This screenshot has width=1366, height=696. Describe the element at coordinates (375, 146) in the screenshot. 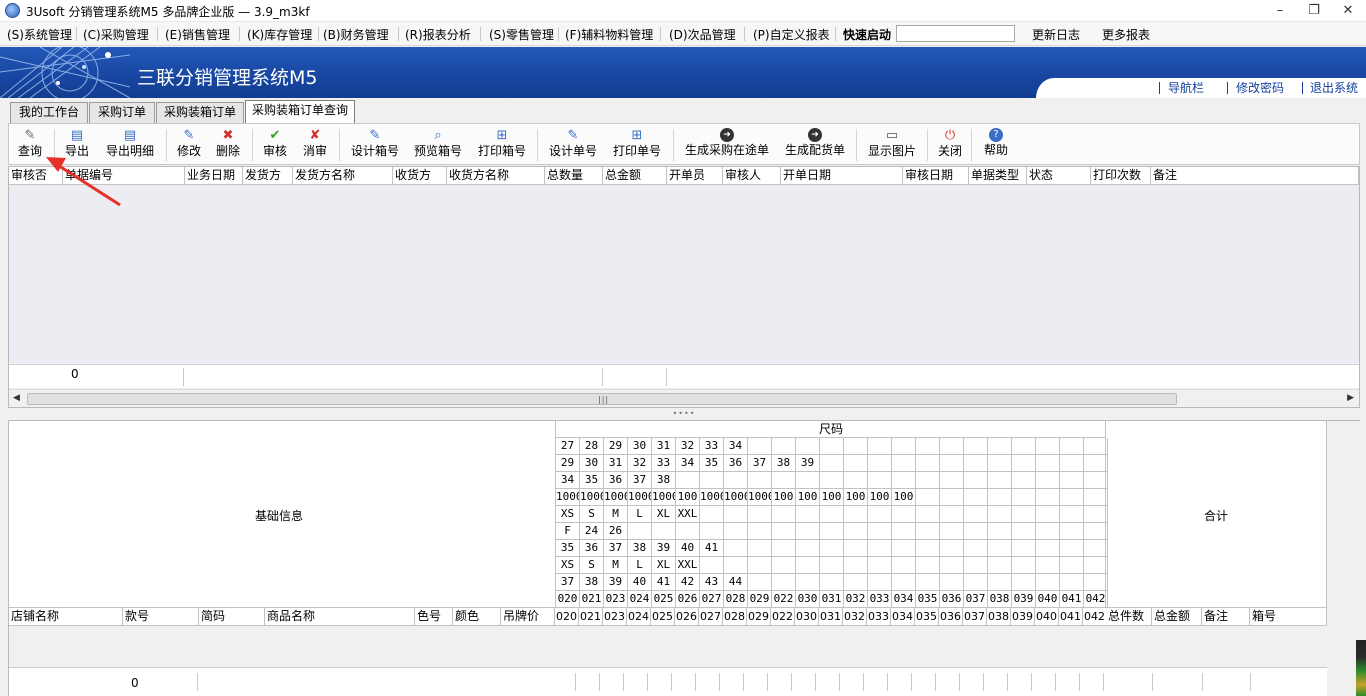

I see `design-box-number-button: ✎ 设计箱号` at that location.